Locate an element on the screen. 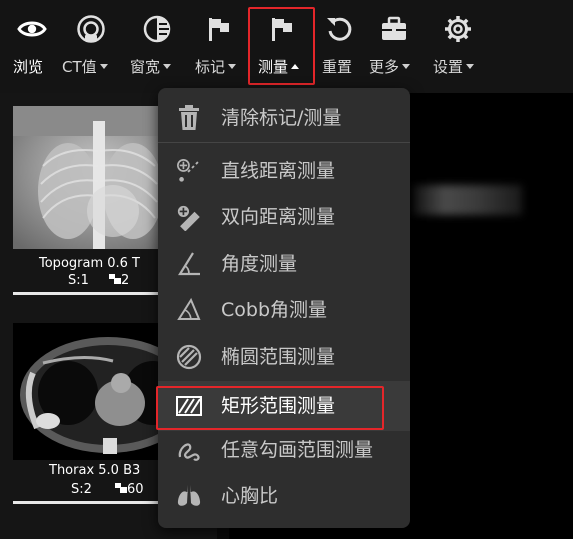 Image resolution: width=573 pixels, height=539 pixels. tool-window-level: 窗宽 is located at coordinates (156, 46).